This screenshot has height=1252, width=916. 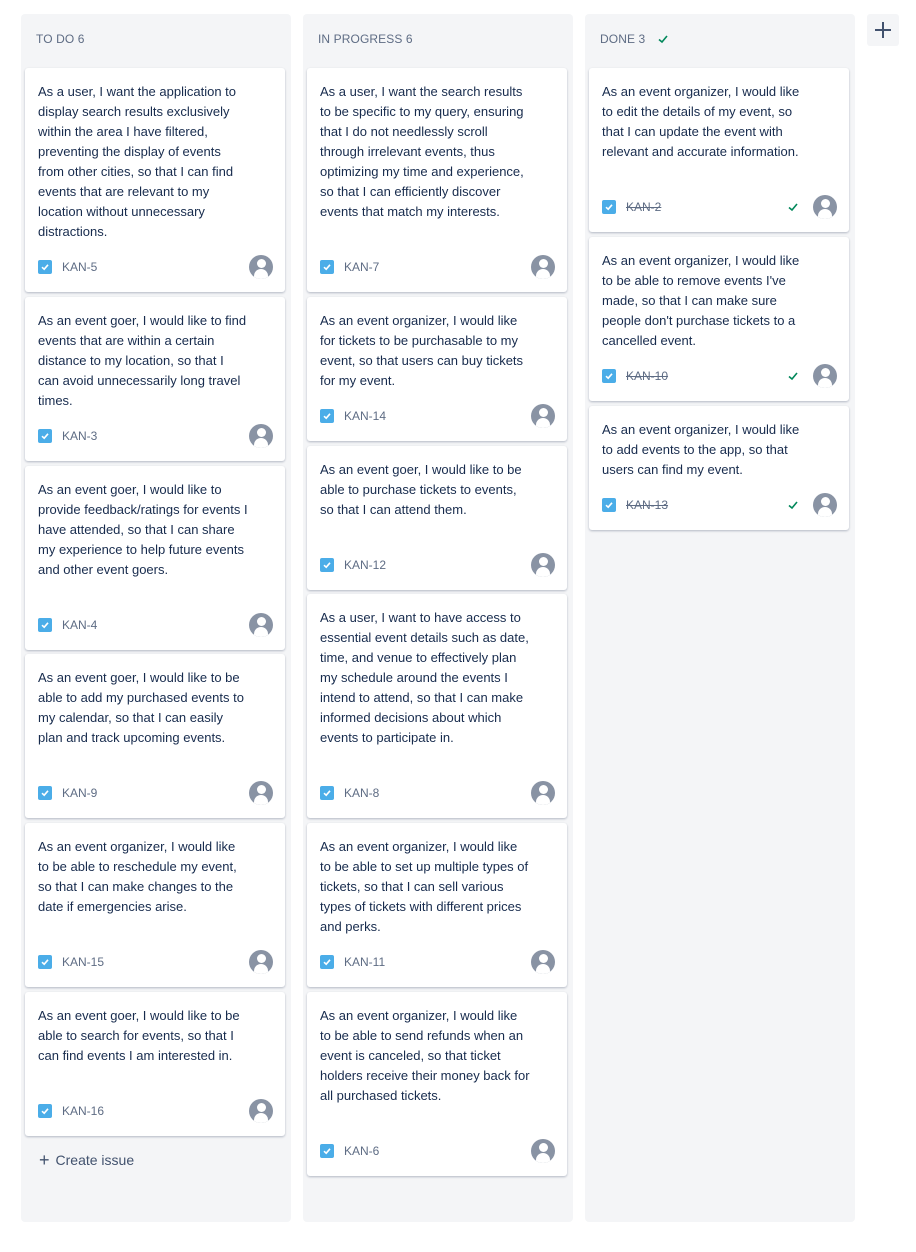 What do you see at coordinates (647, 376) in the screenshot?
I see `issue-key: KAN-10` at bounding box center [647, 376].